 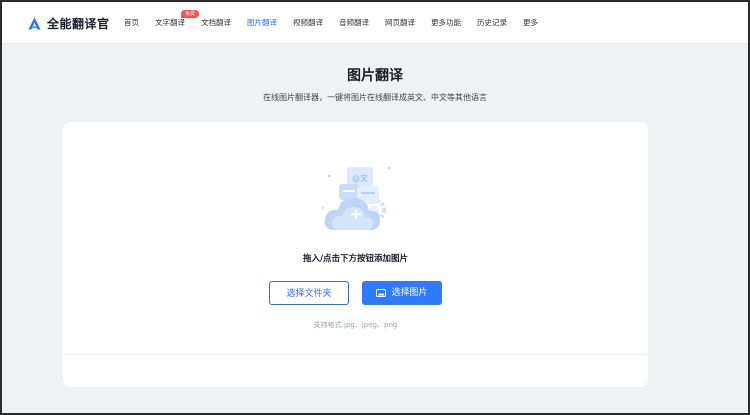 What do you see at coordinates (355, 325) in the screenshot?
I see `supported-formats: 支持格式:jpg、jpeg、png` at bounding box center [355, 325].